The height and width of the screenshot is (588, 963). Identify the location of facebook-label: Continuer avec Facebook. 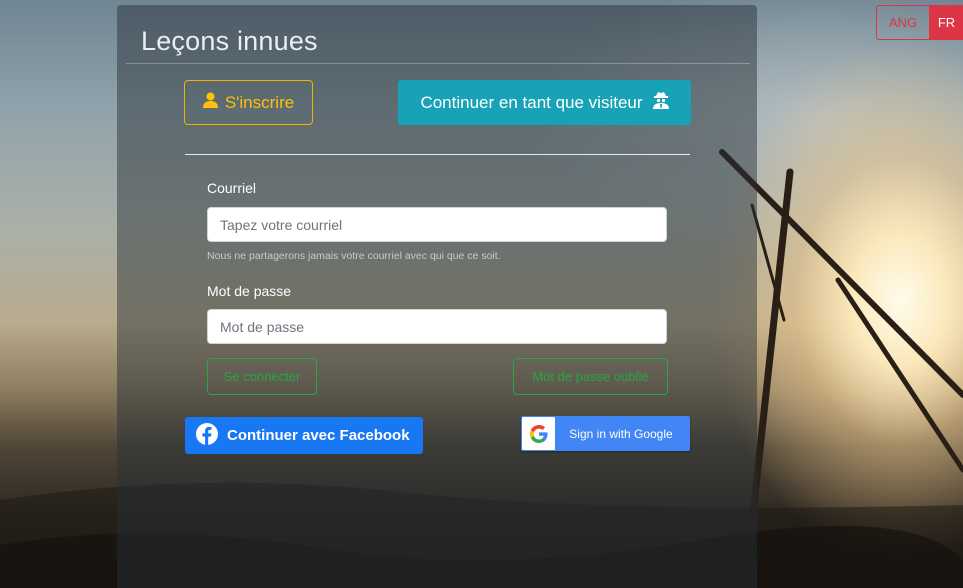
(318, 435).